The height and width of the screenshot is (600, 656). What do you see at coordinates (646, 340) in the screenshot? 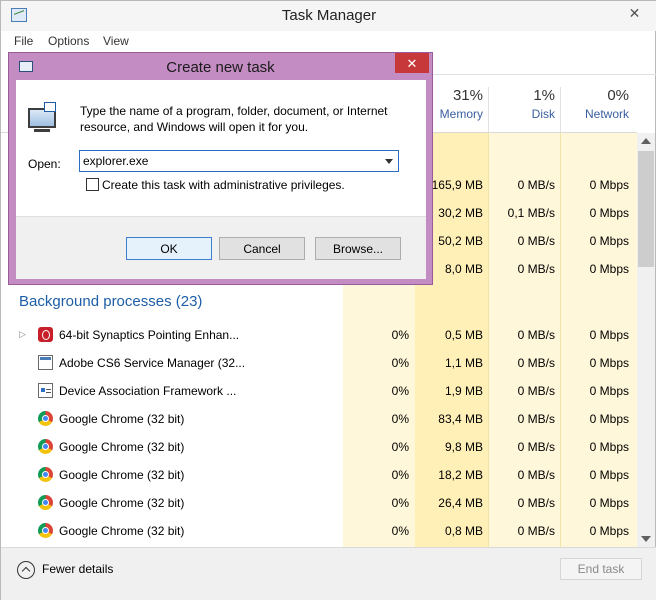
I see `vertical-scrollbar` at bounding box center [646, 340].